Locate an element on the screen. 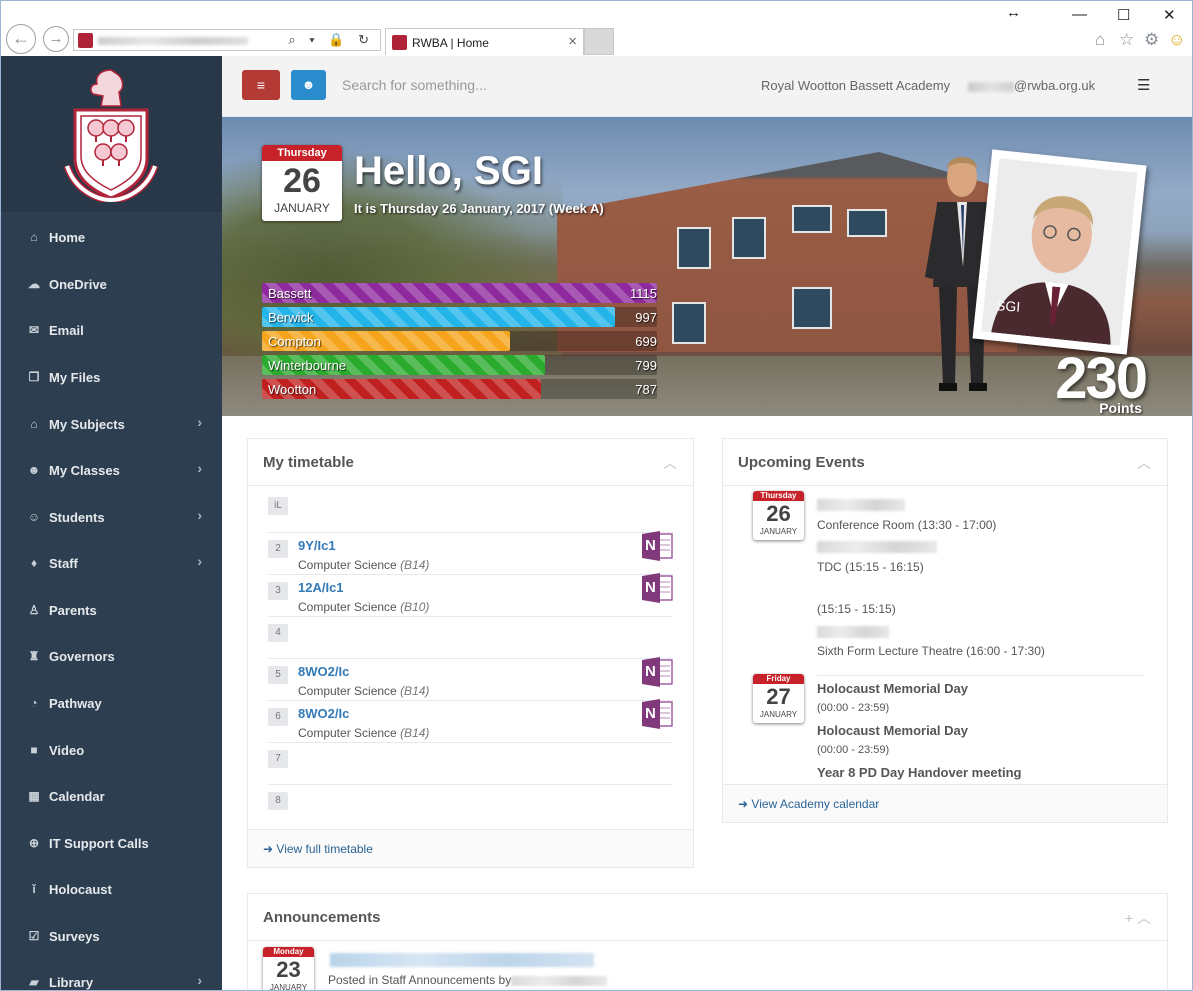  house-points-value: 799 is located at coordinates (629, 365).